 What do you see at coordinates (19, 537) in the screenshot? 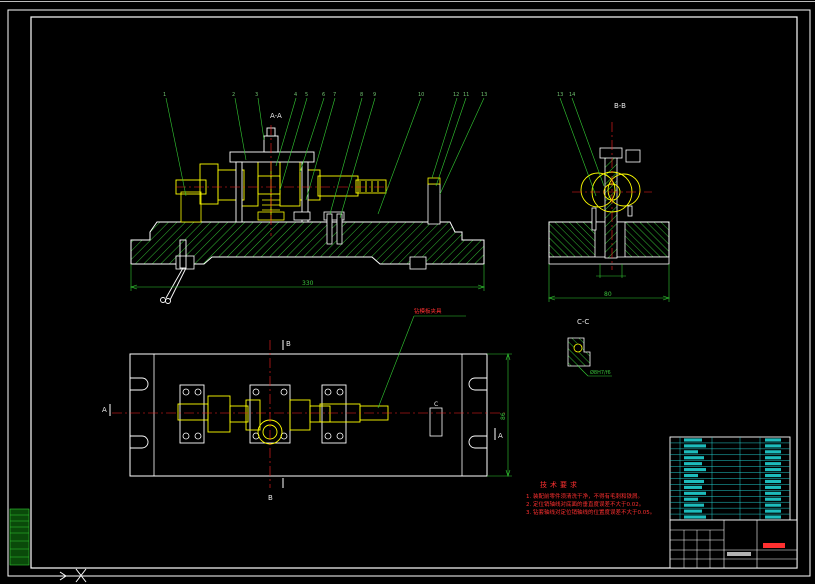
I see `left-marker-bar` at bounding box center [19, 537].